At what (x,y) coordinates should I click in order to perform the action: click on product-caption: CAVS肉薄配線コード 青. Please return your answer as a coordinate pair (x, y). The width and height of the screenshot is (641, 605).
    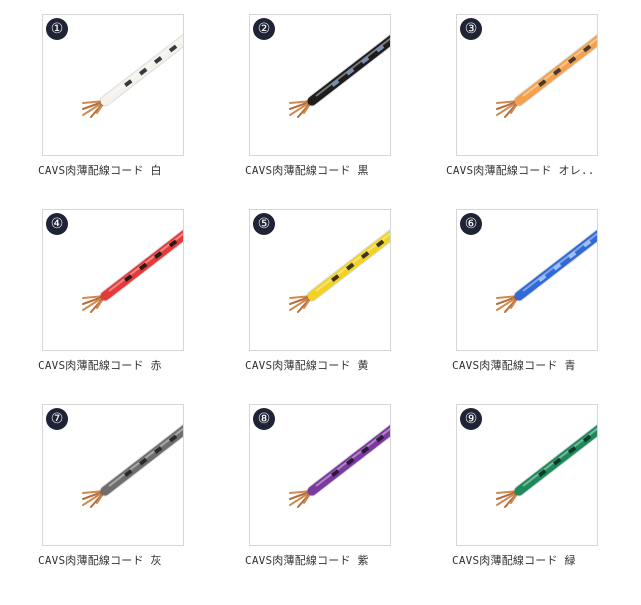
    Looking at the image, I should click on (527, 365).